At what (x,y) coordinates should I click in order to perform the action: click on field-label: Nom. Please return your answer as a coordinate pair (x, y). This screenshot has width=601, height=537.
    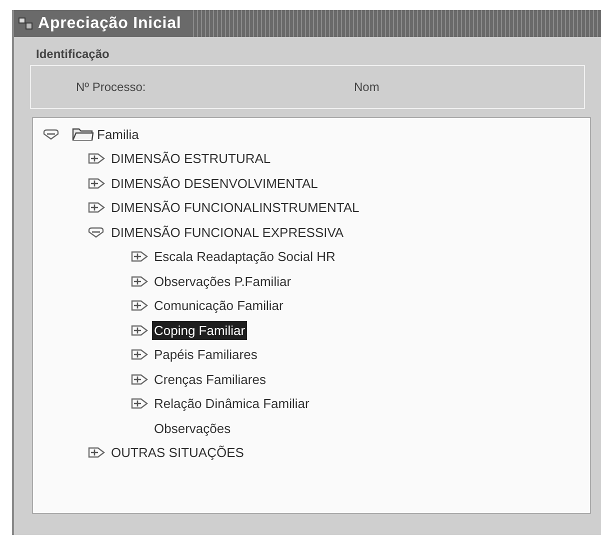
    Looking at the image, I should click on (367, 87).